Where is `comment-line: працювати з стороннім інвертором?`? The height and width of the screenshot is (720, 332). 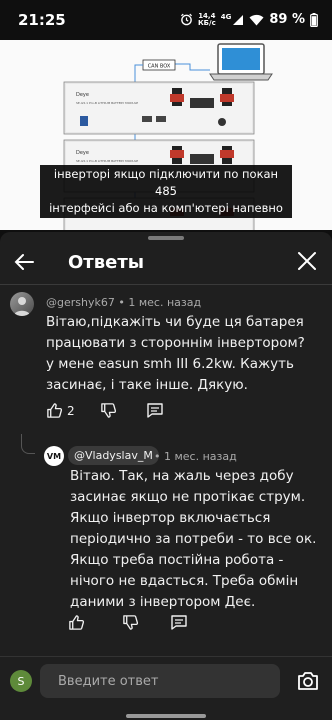
comment-line: працювати з стороннім інвертором? is located at coordinates (175, 343).